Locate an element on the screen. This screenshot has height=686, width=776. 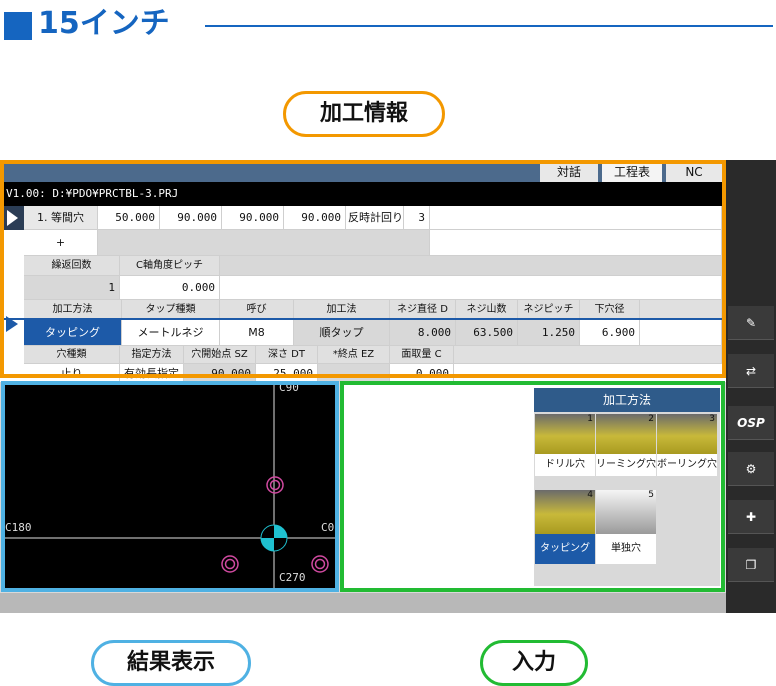
heading-square-icon is located at coordinates (18, 26).